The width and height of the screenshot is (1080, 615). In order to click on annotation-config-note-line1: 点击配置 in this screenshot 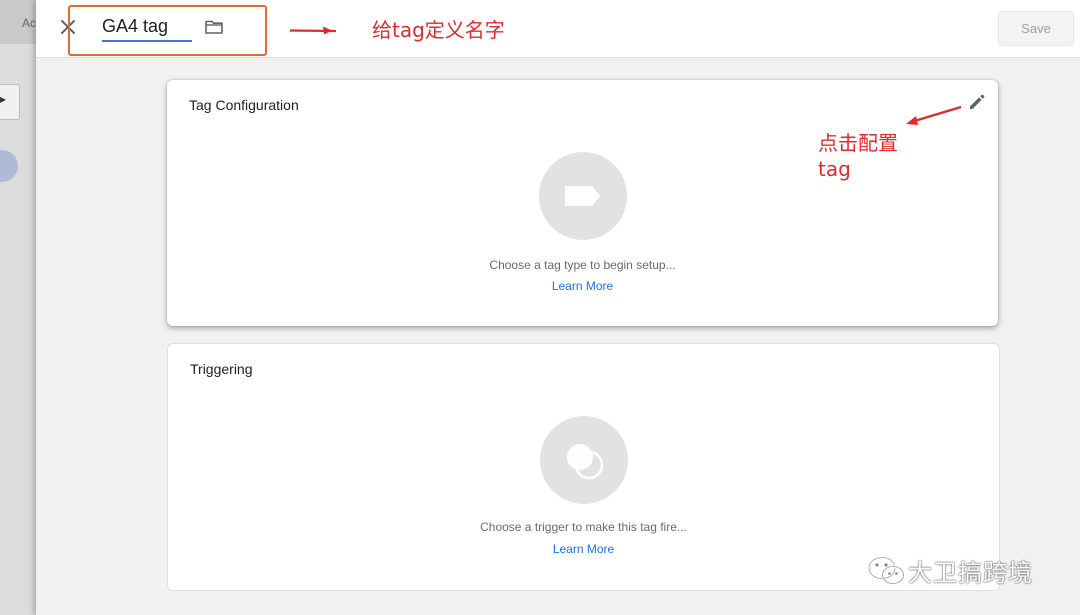, I will do `click(858, 143)`.